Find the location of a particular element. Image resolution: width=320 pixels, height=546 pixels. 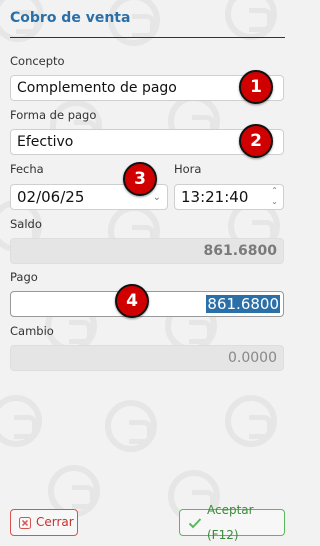

annotation-badge-4: 4 is located at coordinates (132, 301).